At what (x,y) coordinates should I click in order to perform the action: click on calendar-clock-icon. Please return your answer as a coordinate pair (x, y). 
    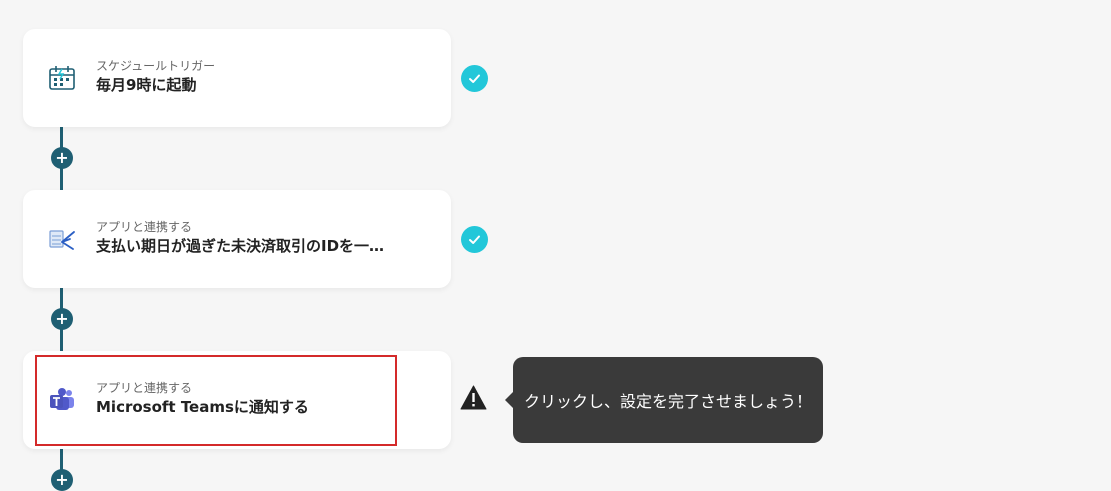
    Looking at the image, I should click on (62, 78).